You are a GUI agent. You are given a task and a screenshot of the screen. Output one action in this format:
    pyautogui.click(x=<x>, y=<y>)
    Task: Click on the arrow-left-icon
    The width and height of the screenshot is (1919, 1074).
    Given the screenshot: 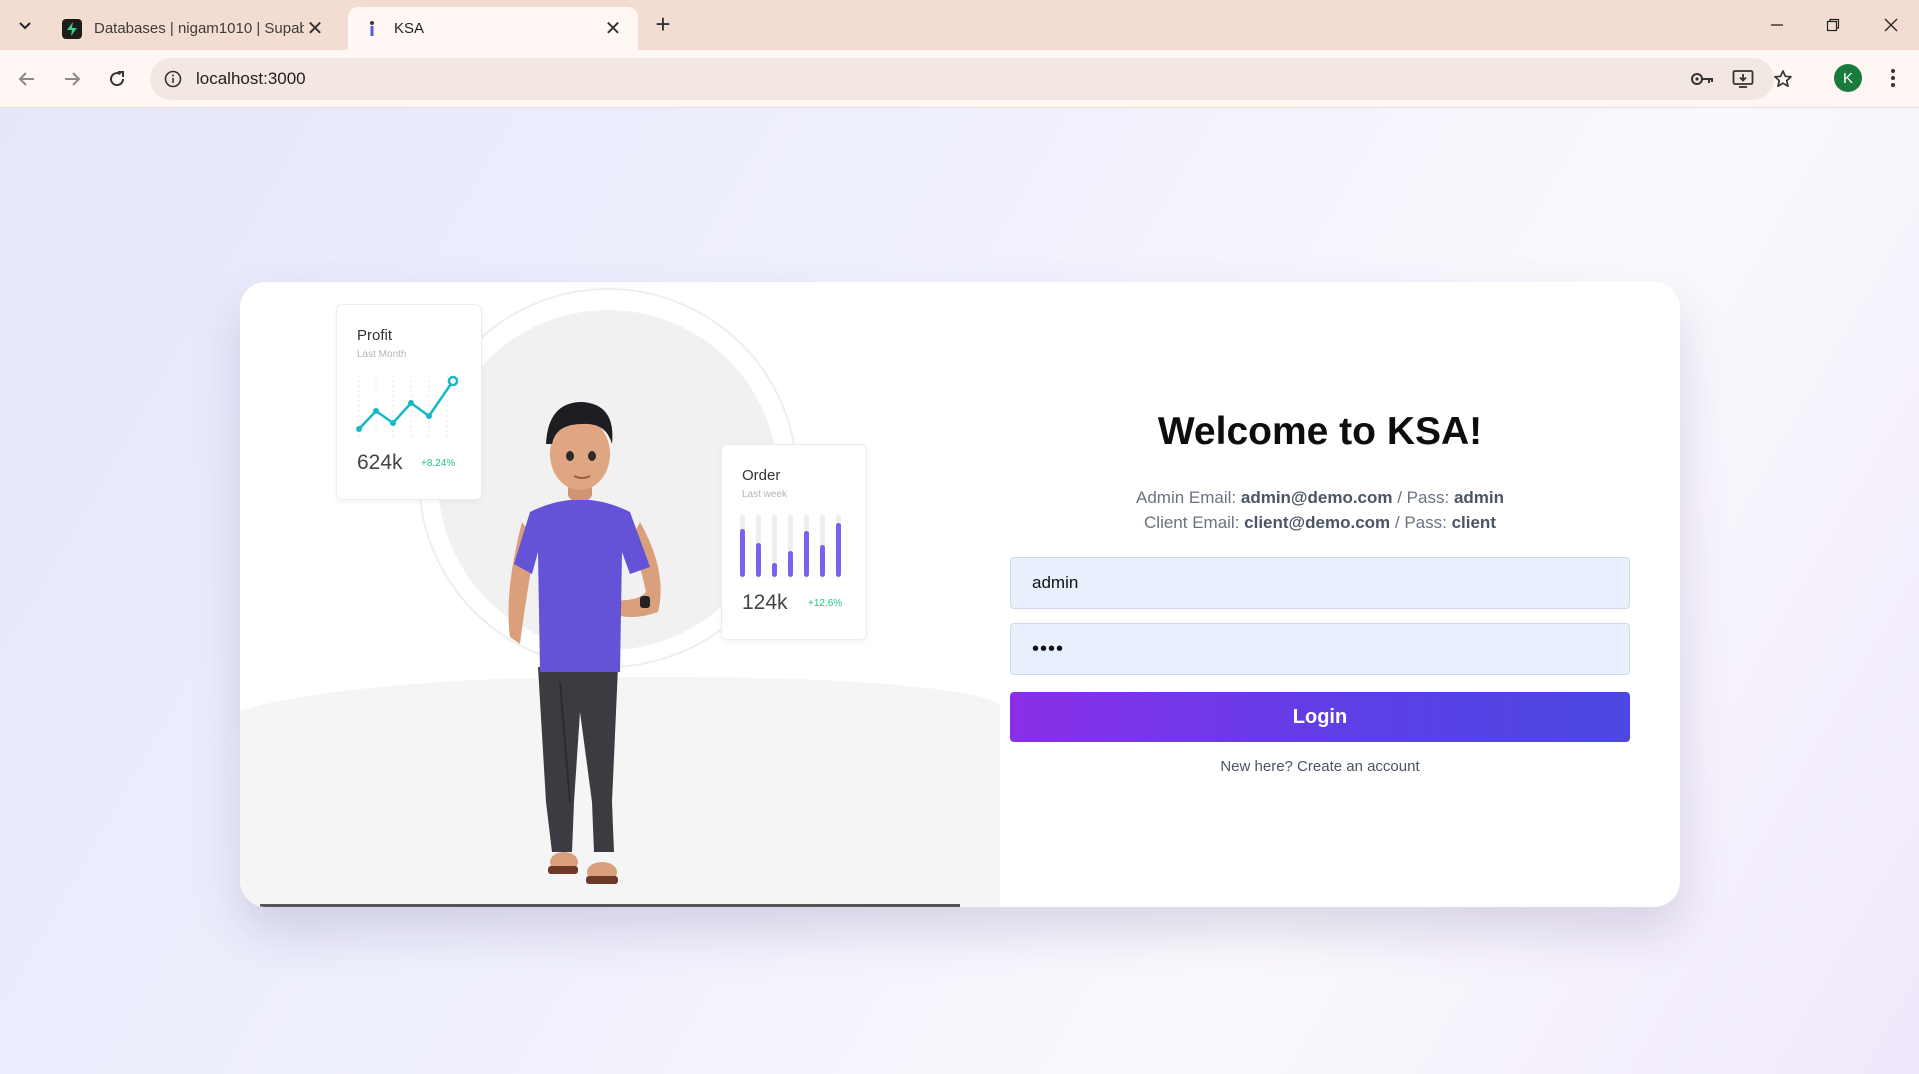 What is the action you would take?
    pyautogui.click(x=26, y=79)
    